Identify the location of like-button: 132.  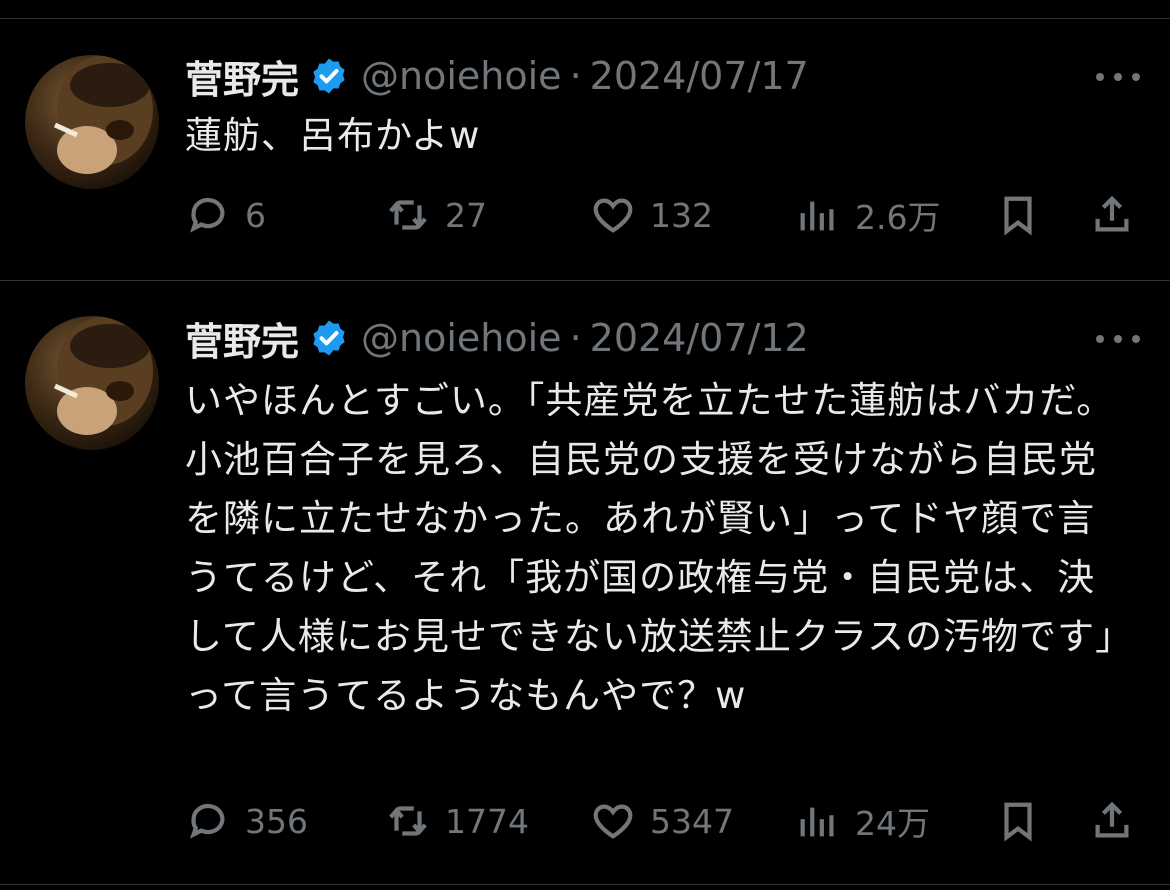
(651, 215).